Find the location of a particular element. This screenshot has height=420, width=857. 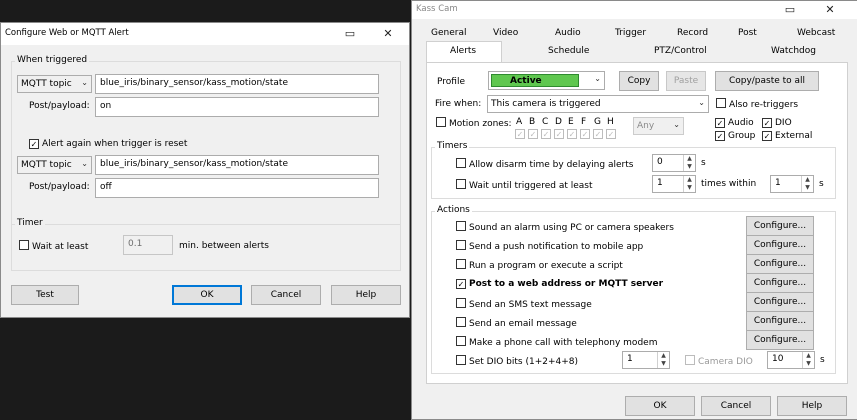

zone-checkbox-f: ✓ is located at coordinates (585, 134).